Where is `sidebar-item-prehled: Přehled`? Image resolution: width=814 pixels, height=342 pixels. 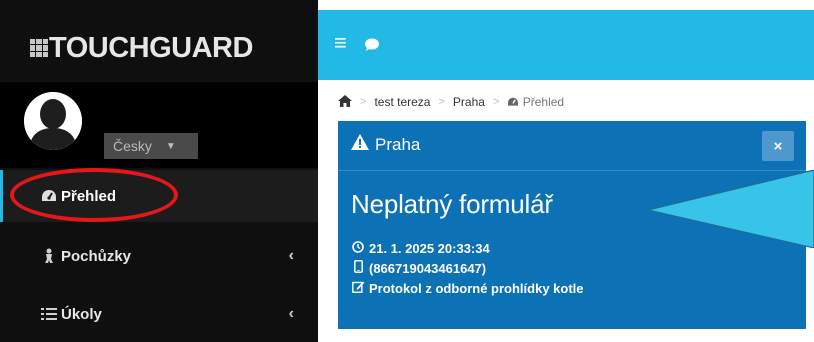 sidebar-item-prehled: Přehled is located at coordinates (159, 196).